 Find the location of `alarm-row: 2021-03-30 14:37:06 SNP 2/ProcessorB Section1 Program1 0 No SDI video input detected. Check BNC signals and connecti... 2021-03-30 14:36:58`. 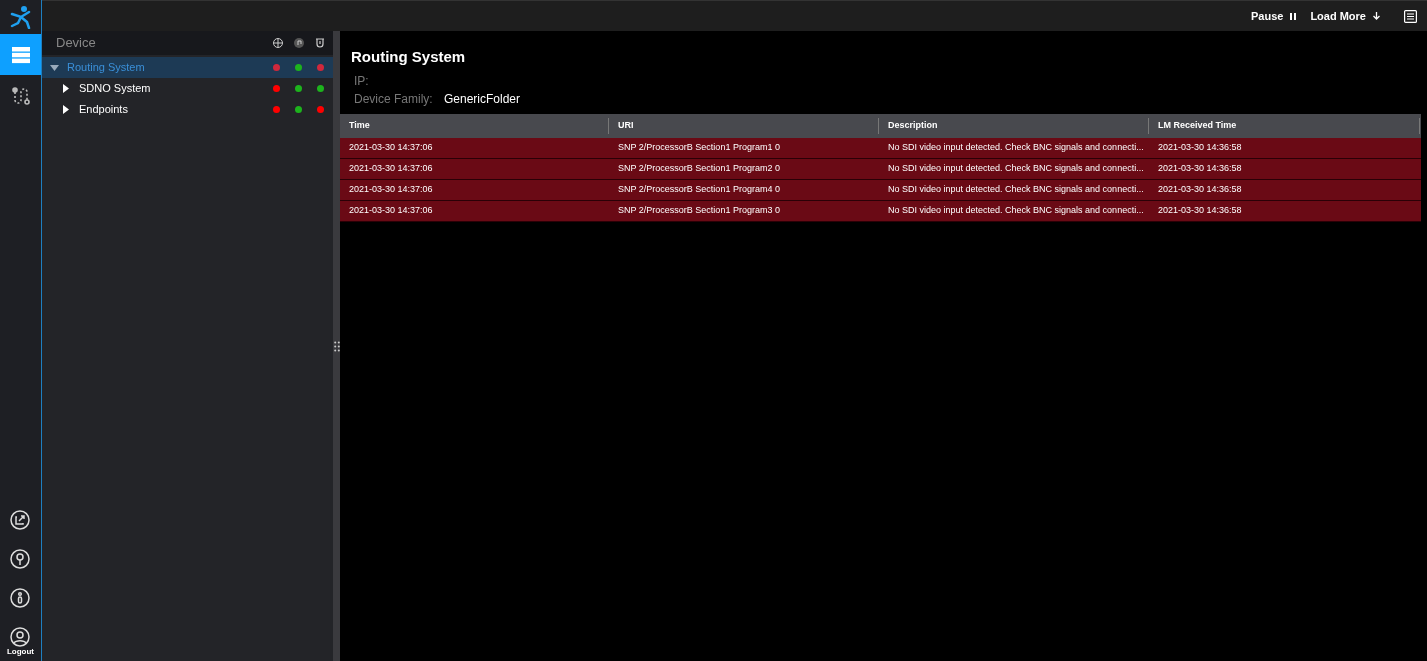

alarm-row: 2021-03-30 14:37:06 SNP 2/ProcessorB Section1 Program1 0 No SDI video input detected. Check BNC signals and connecti... 2021-03-30 14:36:58 is located at coordinates (880, 148).